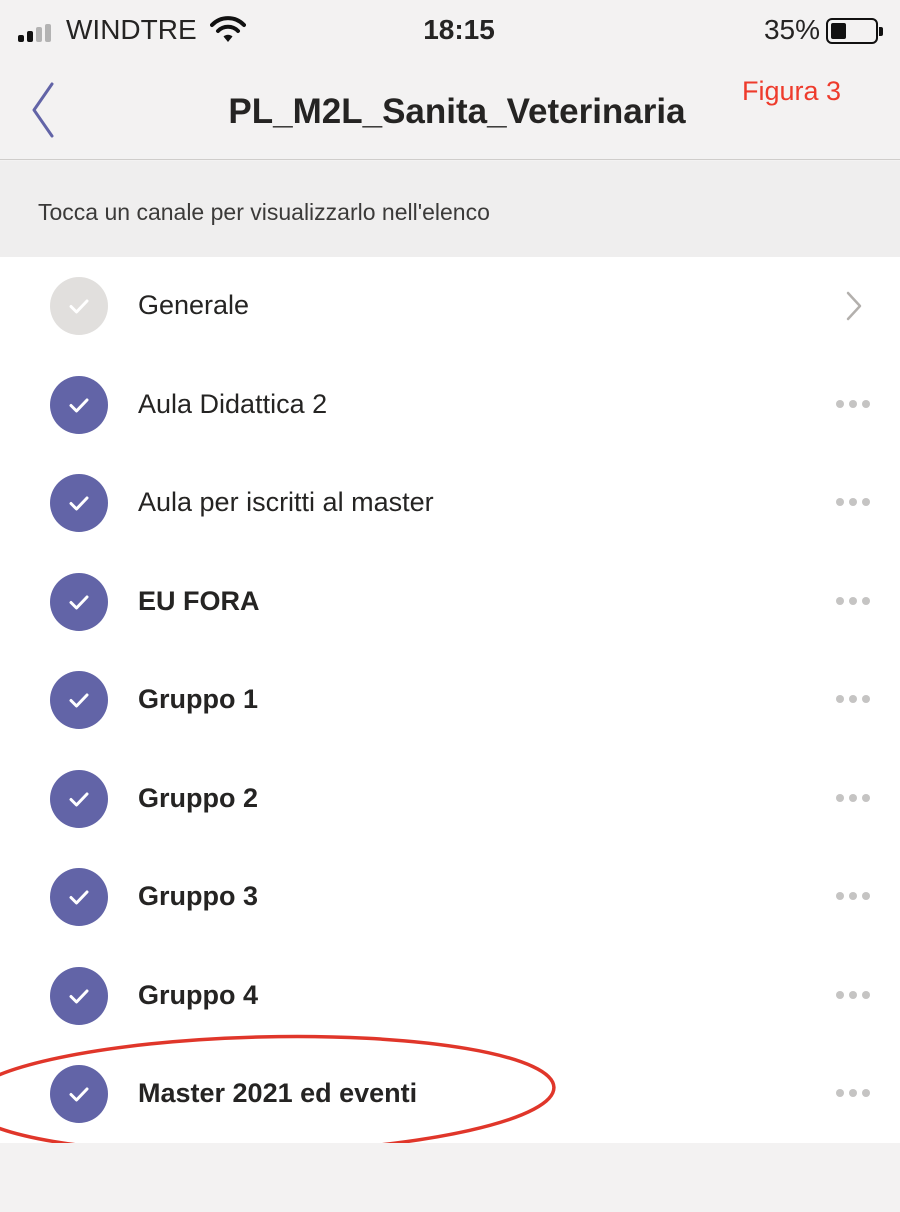 This screenshot has width=900, height=1212. Describe the element at coordinates (450, 503) in the screenshot. I see `channel-row: Aula per iscritti al master` at that location.